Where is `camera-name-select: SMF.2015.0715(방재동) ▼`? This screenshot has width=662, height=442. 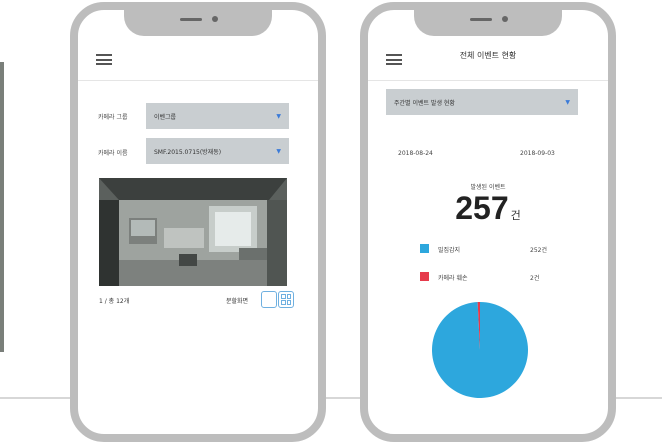
camera-name-select: SMF.2015.0715(방재동) ▼ is located at coordinates (217, 151).